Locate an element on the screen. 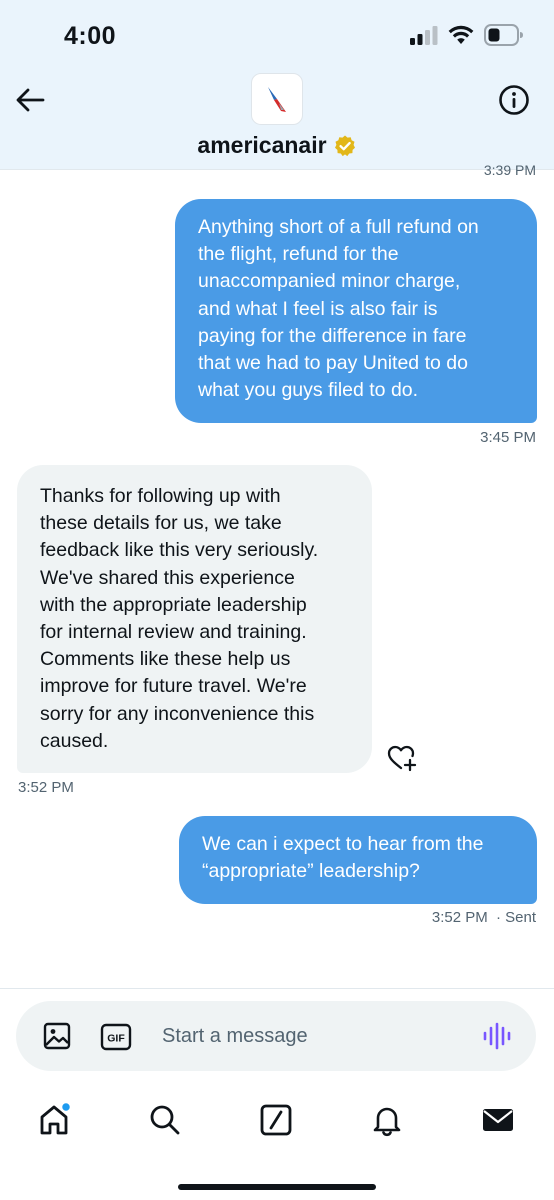 This screenshot has height=1200, width=554. composer-bar: GIF is located at coordinates (277, 1034).